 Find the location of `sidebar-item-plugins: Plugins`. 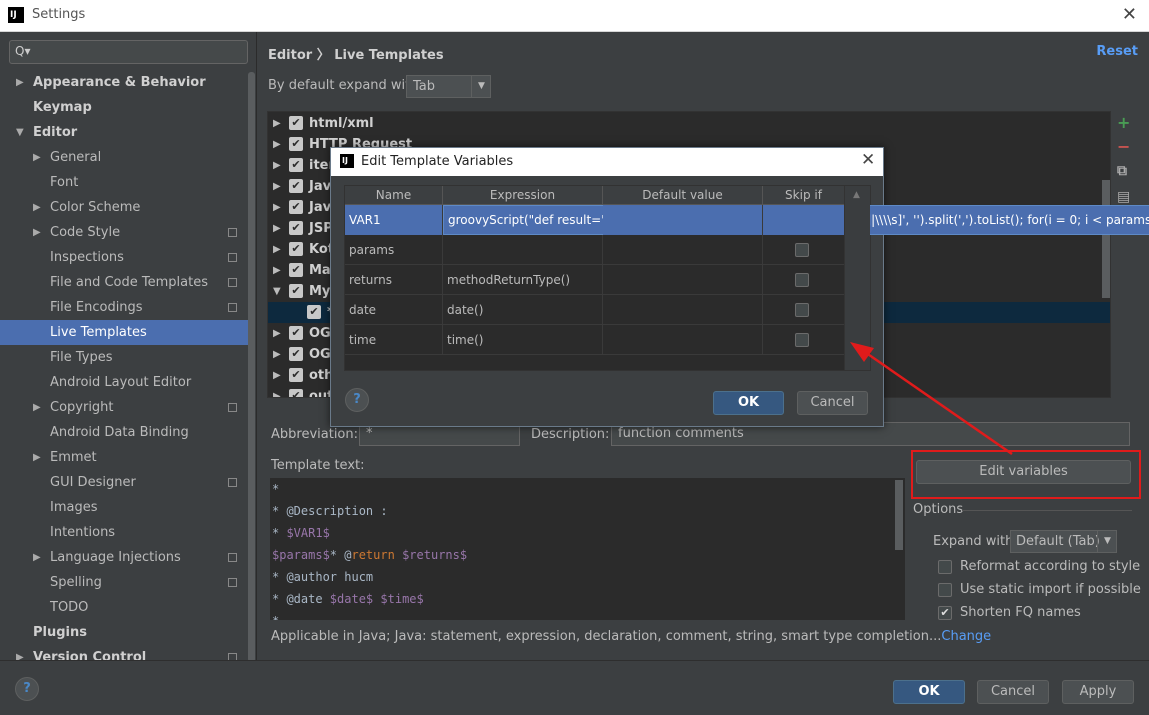

sidebar-item-plugins: Plugins is located at coordinates (124, 632).